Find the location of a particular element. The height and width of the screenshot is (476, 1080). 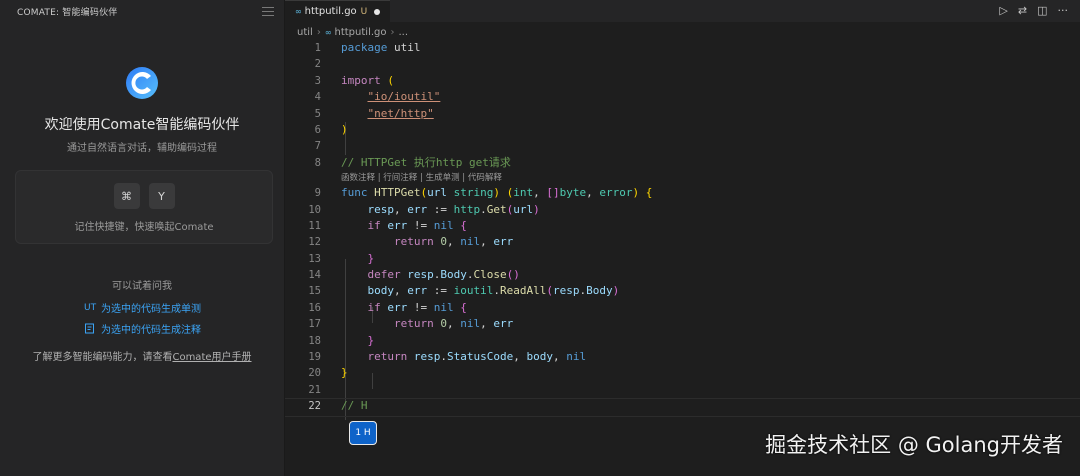

sidebar-title: COMATE: 智能编码伙伴 is located at coordinates (67, 12).